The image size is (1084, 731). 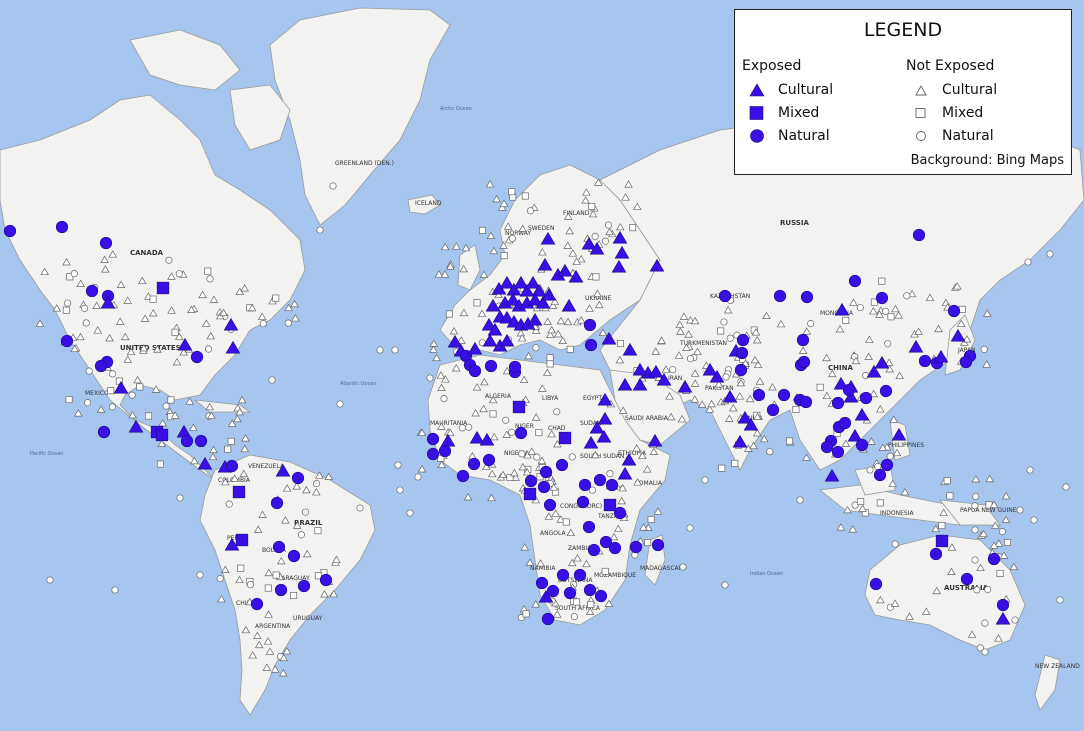 I want to click on label-chad: CHAD, so click(x=557, y=428).